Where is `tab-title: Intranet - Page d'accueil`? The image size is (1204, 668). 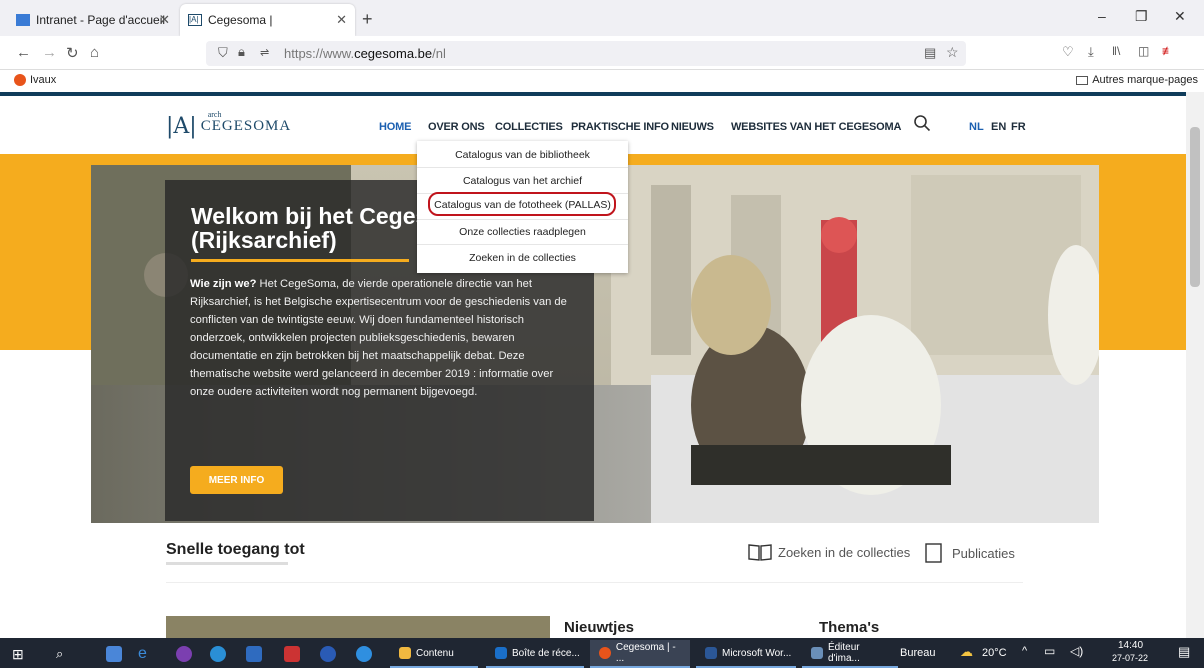 tab-title: Intranet - Page d'accueil is located at coordinates (101, 20).